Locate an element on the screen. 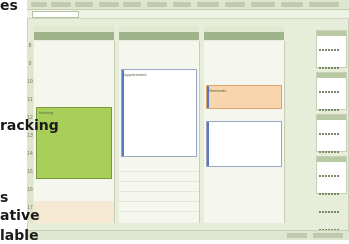 Image resolution: width=349 pixels, height=244 pixels. evening-region is located at coordinates (74, 212).